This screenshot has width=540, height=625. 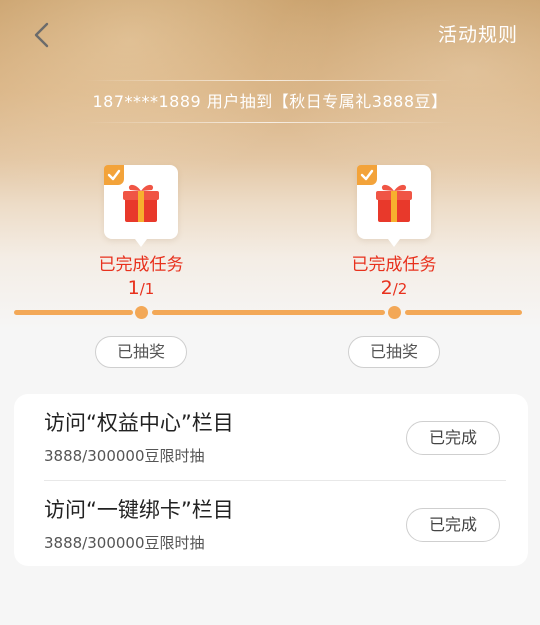 I want to click on activity-rules-link: 活动规则, so click(x=478, y=33).